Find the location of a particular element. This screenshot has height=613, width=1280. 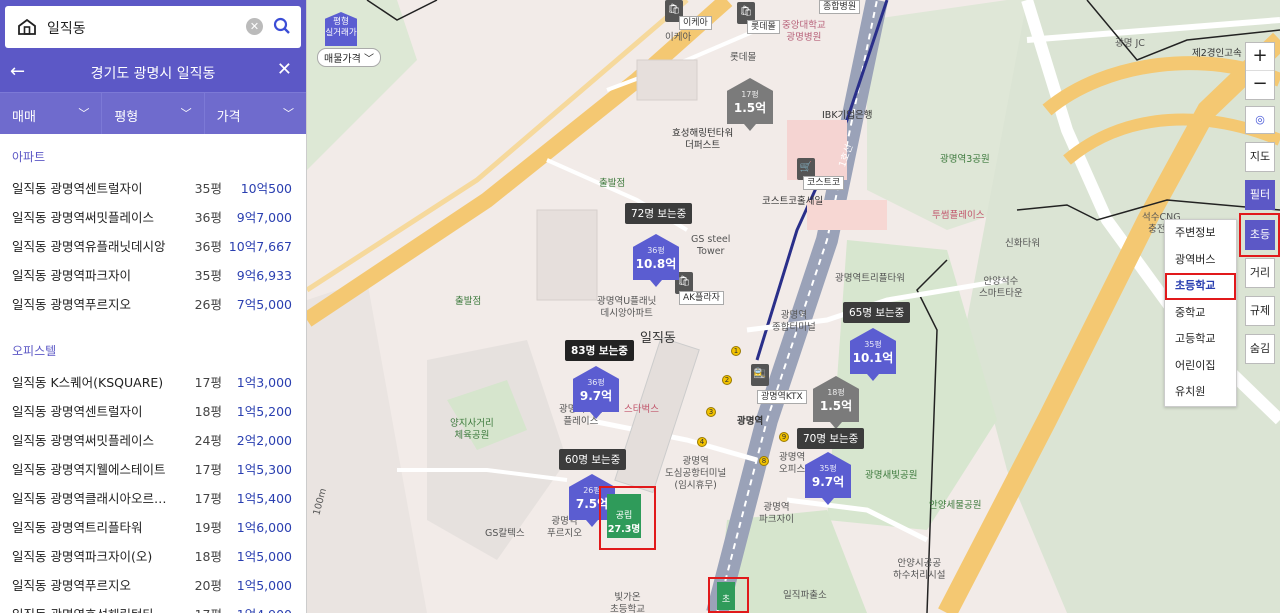

close-icon: ✕ is located at coordinates (284, 69).